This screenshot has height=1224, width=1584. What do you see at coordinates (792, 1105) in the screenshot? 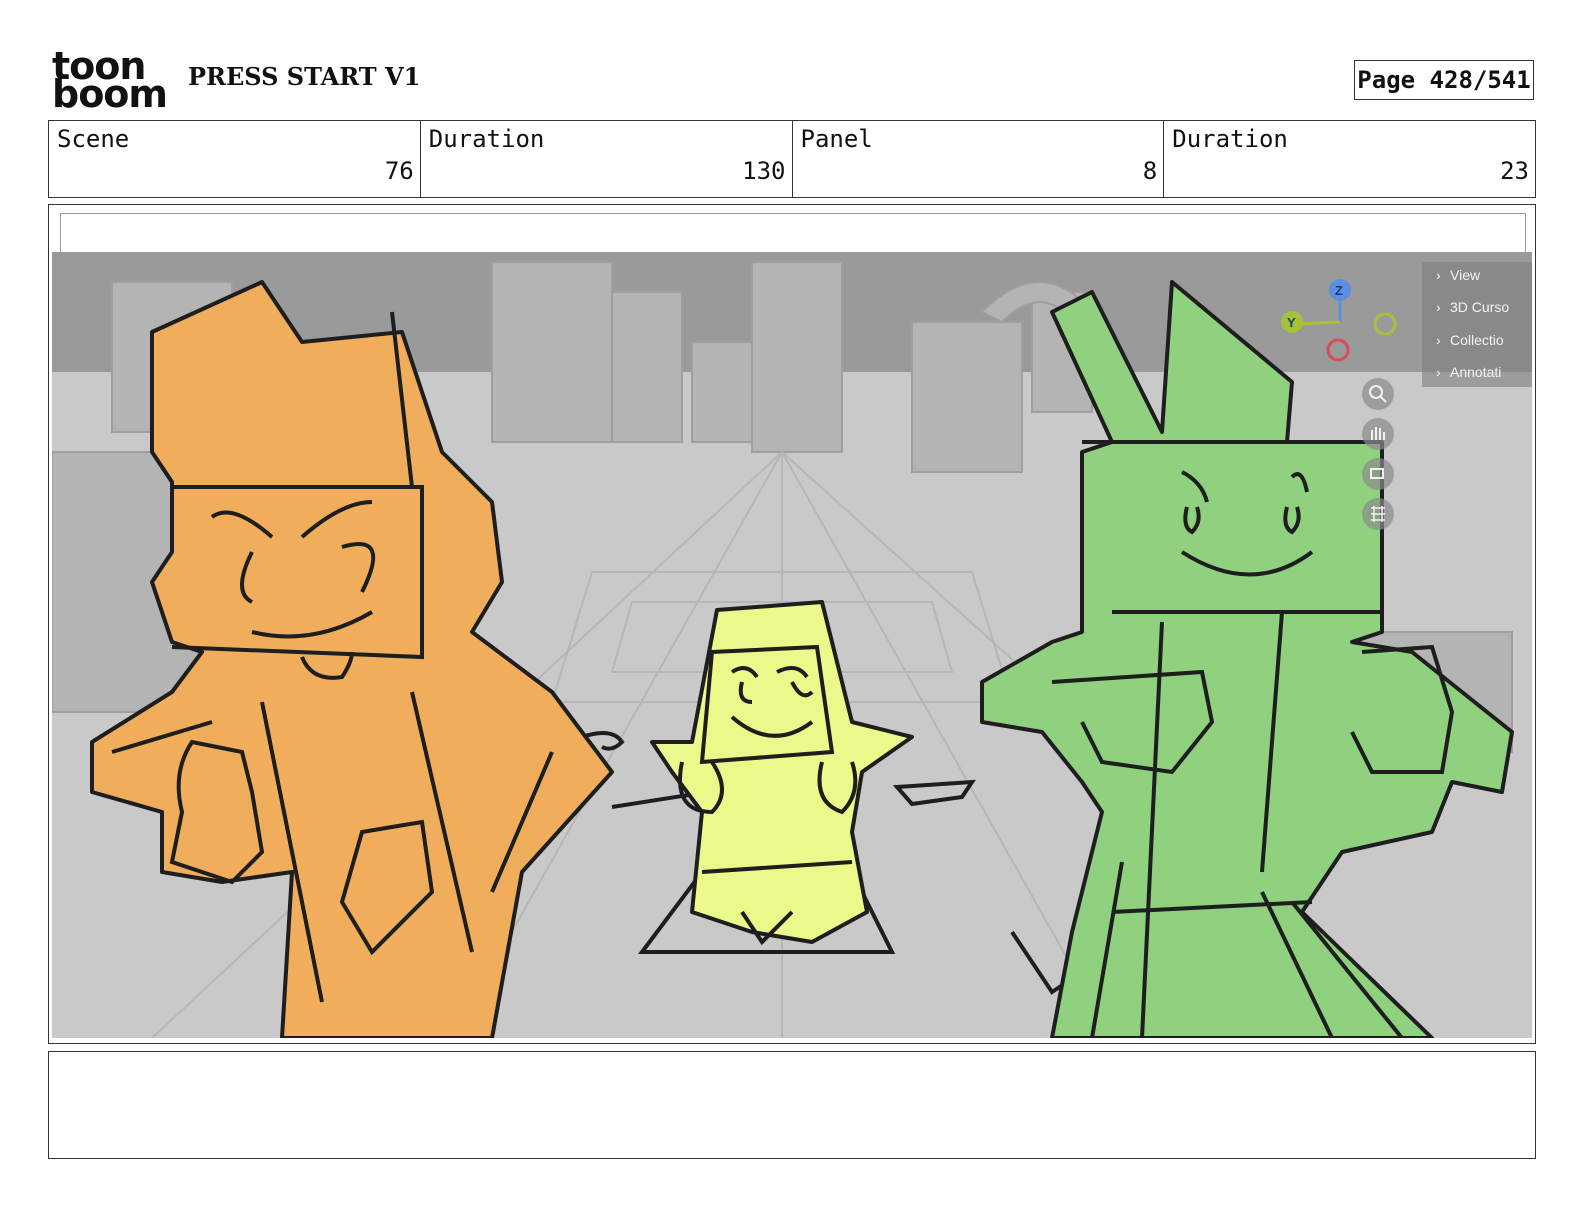
I see `panel-notes` at bounding box center [792, 1105].